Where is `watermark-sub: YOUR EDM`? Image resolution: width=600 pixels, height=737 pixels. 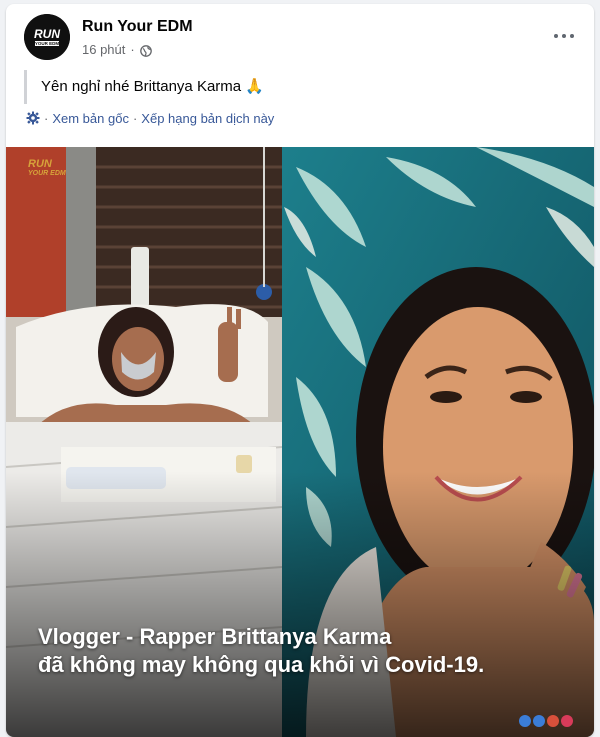 watermark-sub: YOUR EDM is located at coordinates (47, 173).